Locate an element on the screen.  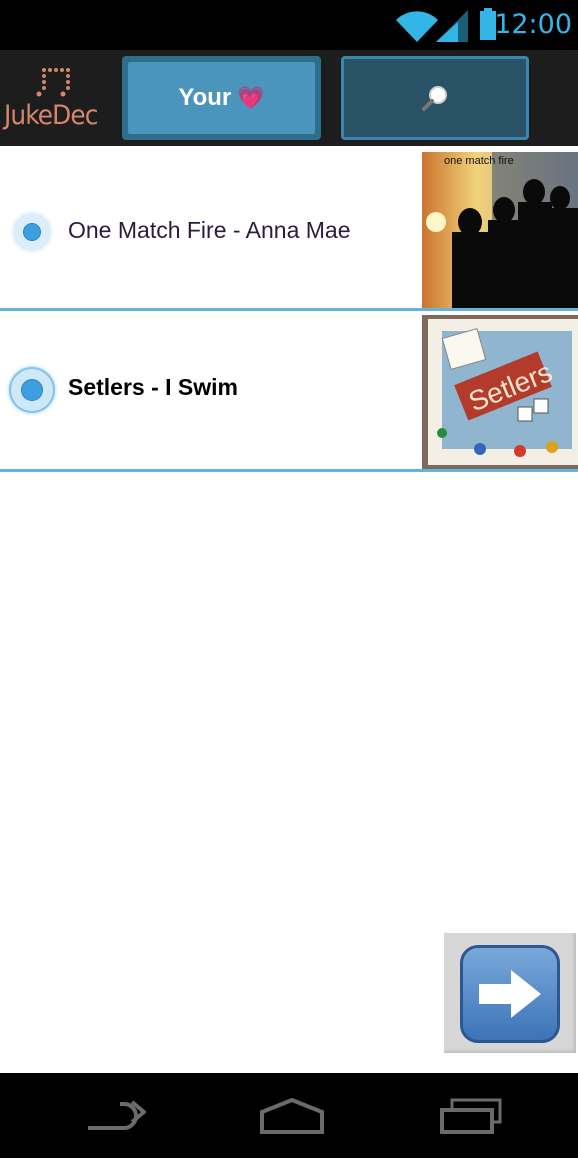
right-arrow-icon is located at coordinates (510, 994).